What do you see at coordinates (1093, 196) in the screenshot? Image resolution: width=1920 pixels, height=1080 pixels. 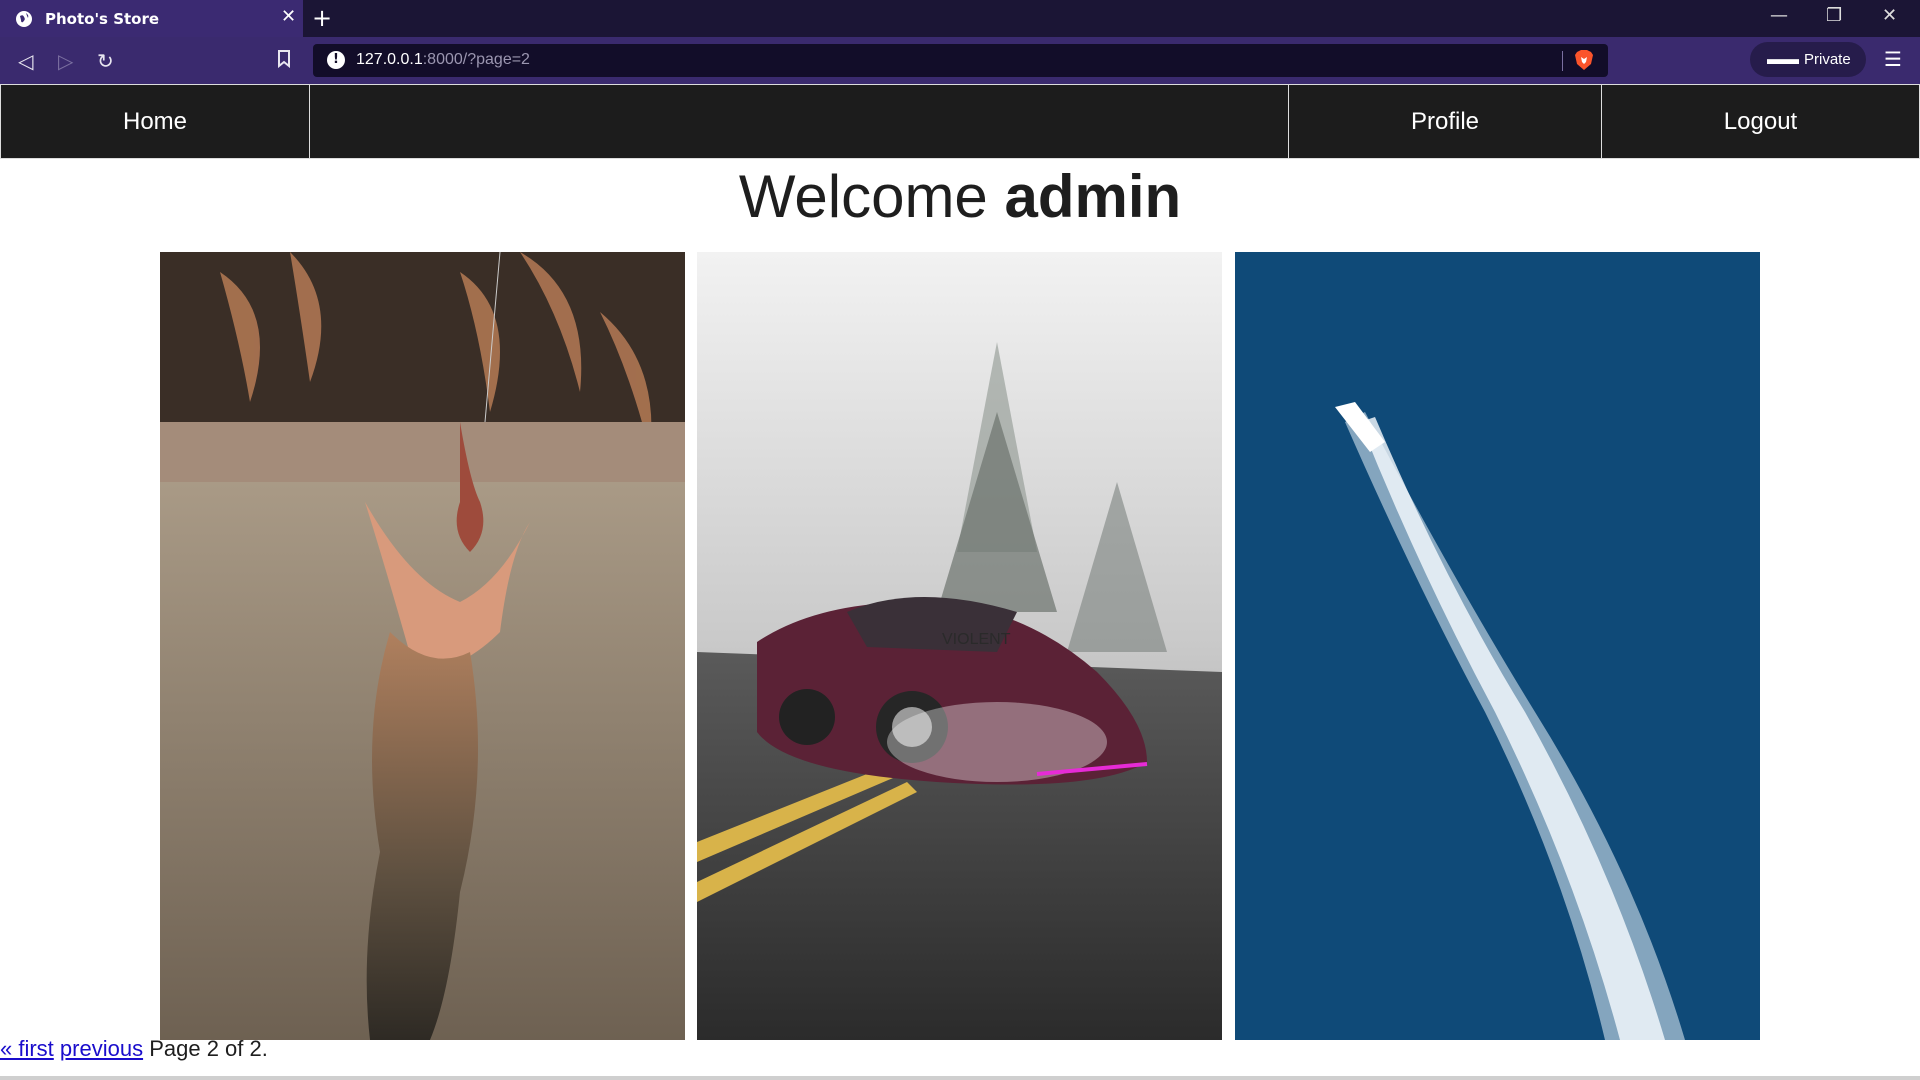 I see `welcome-username: admin` at bounding box center [1093, 196].